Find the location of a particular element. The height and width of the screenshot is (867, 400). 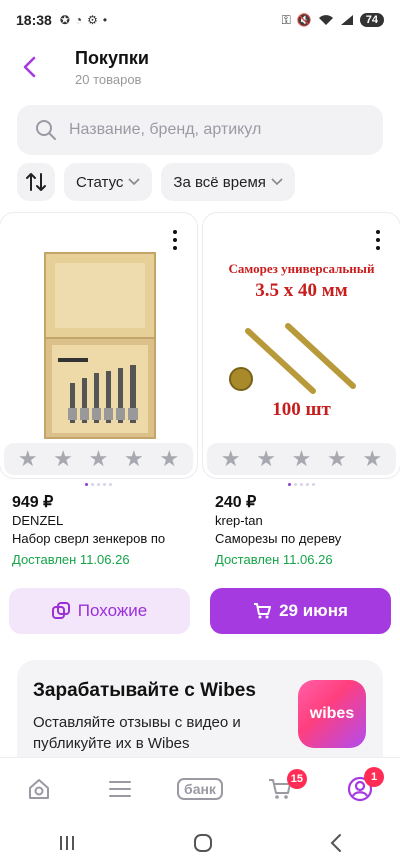

notification-icons: ✪ ◔ ⚙ • is located at coordinates (83, 20).